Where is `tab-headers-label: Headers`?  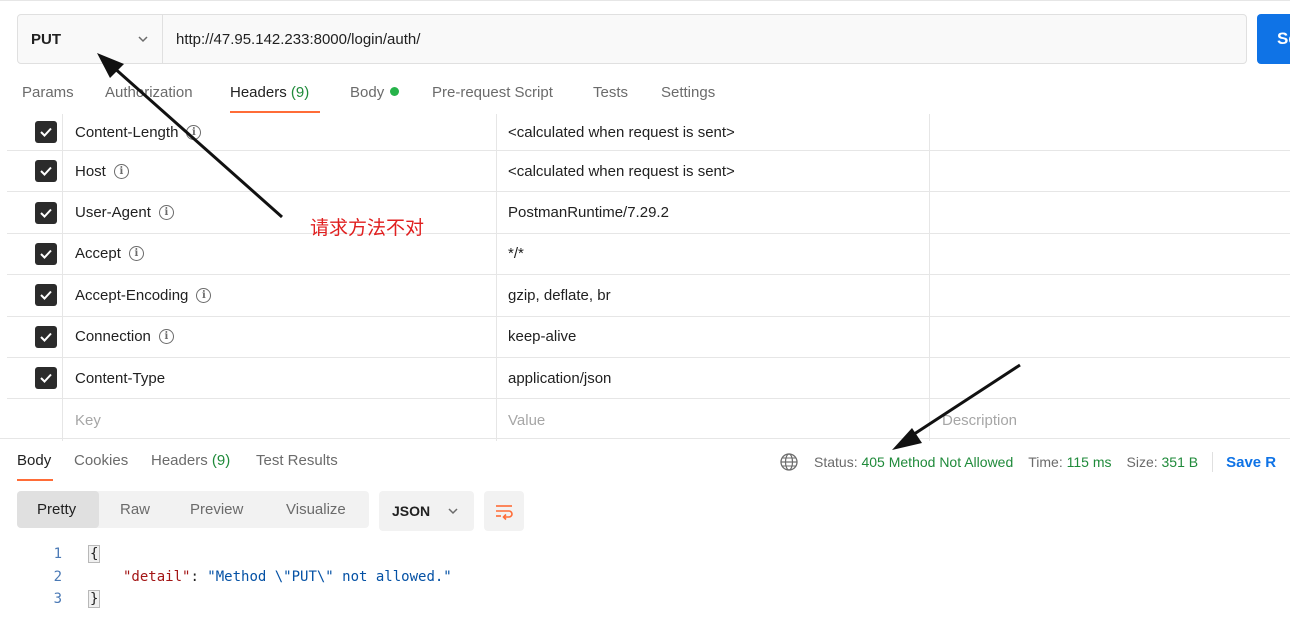 tab-headers-label: Headers is located at coordinates (258, 92).